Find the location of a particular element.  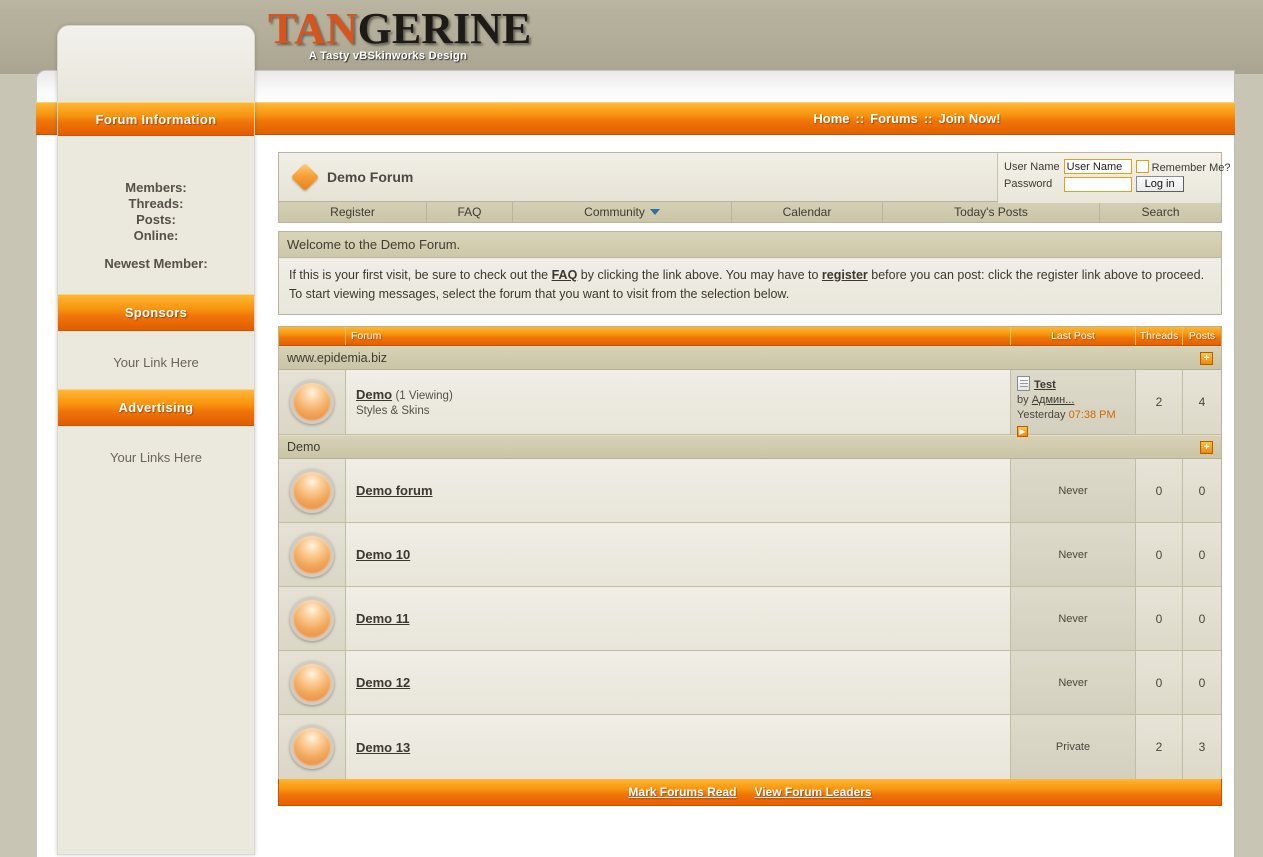

login-username-label: User Name is located at coordinates (1032, 166).